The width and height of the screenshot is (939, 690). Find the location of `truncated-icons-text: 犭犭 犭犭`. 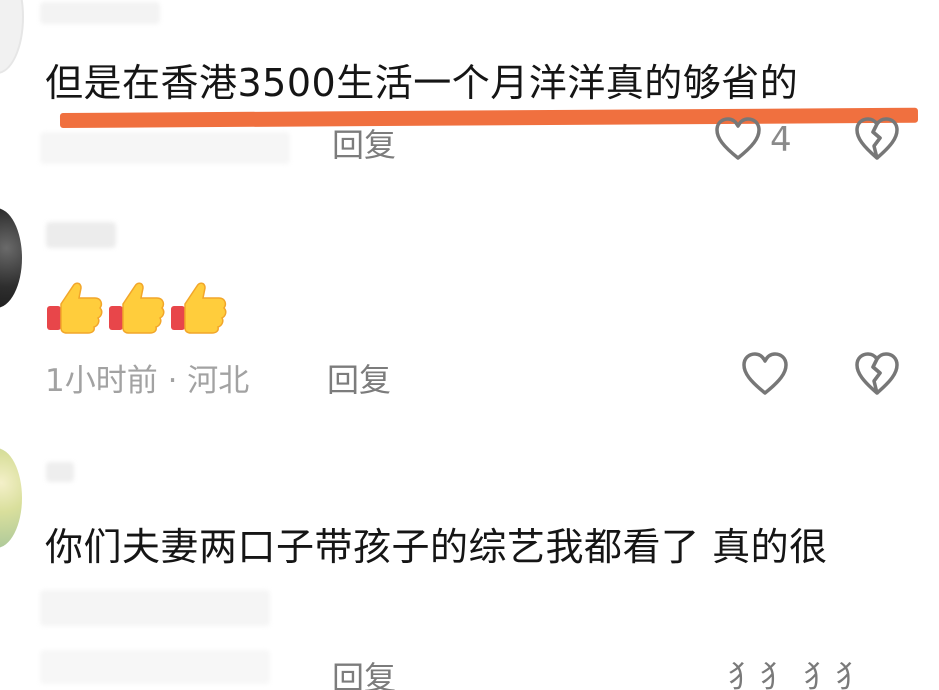

truncated-icons-text: 犭犭 犭犭 is located at coordinates (798, 675).